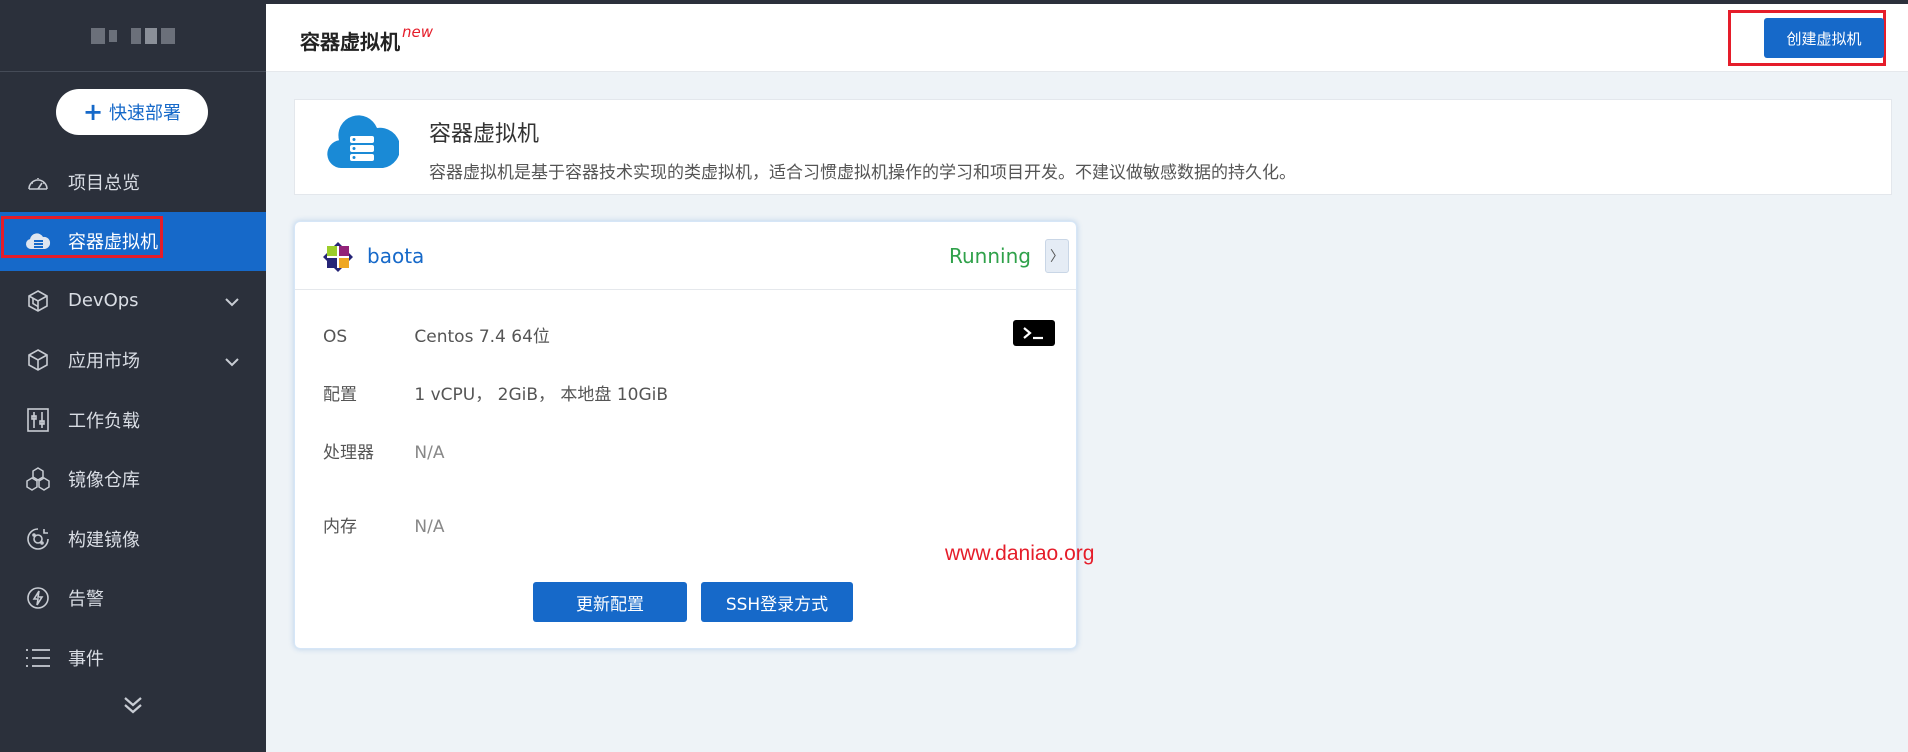  Describe the element at coordinates (93, 112) in the screenshot. I see `plus-icon: +` at that location.